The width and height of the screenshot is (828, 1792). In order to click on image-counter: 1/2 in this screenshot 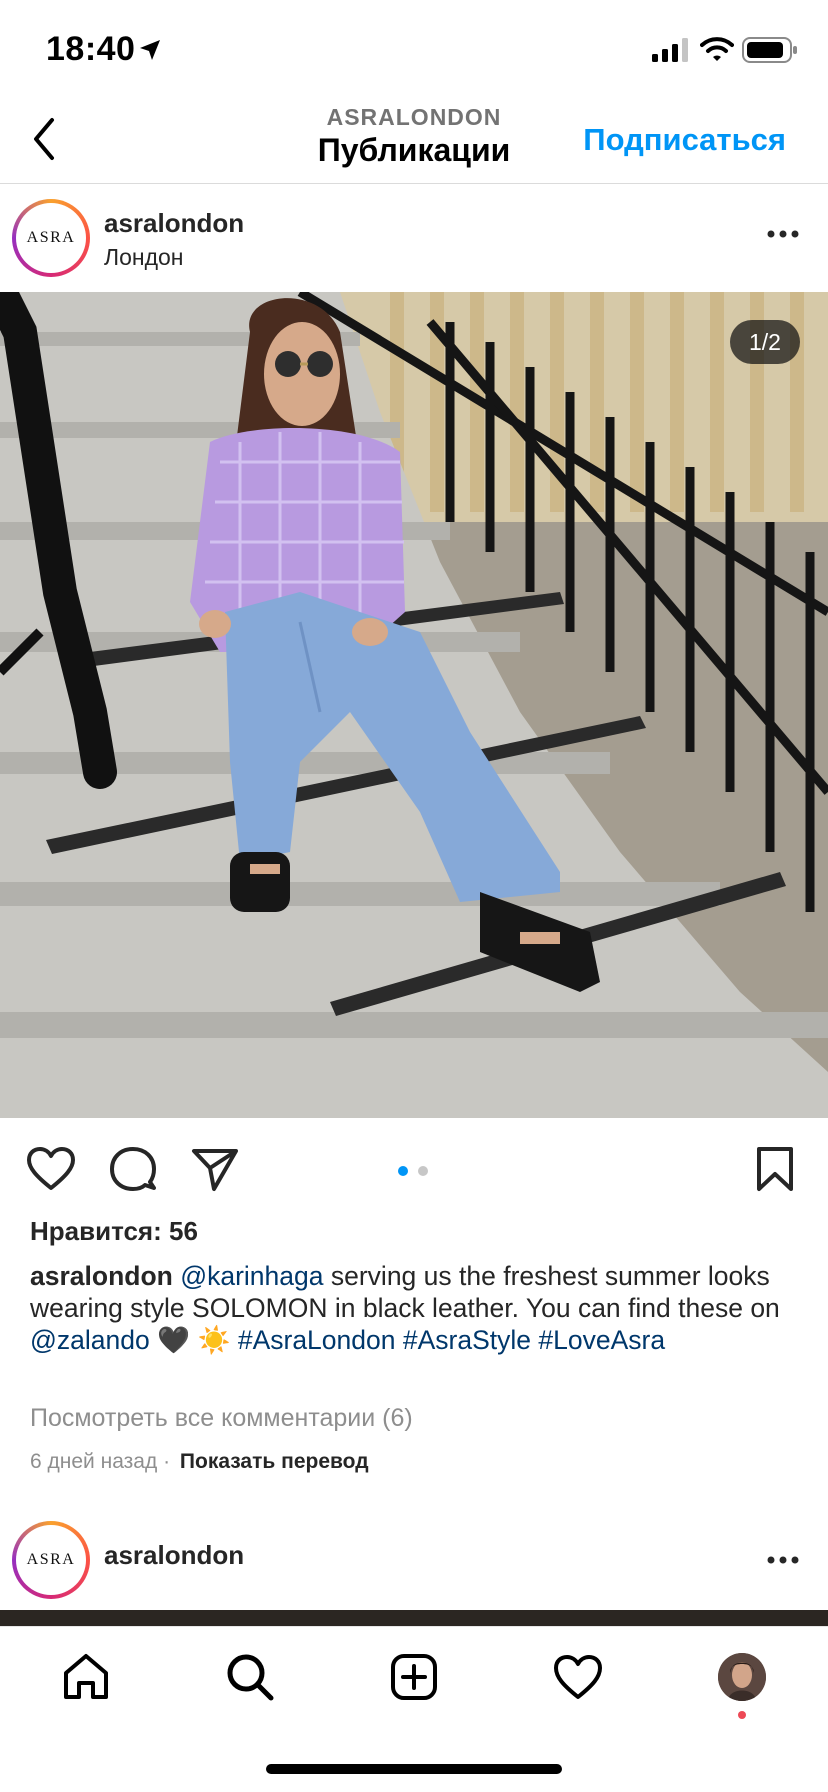, I will do `click(765, 342)`.